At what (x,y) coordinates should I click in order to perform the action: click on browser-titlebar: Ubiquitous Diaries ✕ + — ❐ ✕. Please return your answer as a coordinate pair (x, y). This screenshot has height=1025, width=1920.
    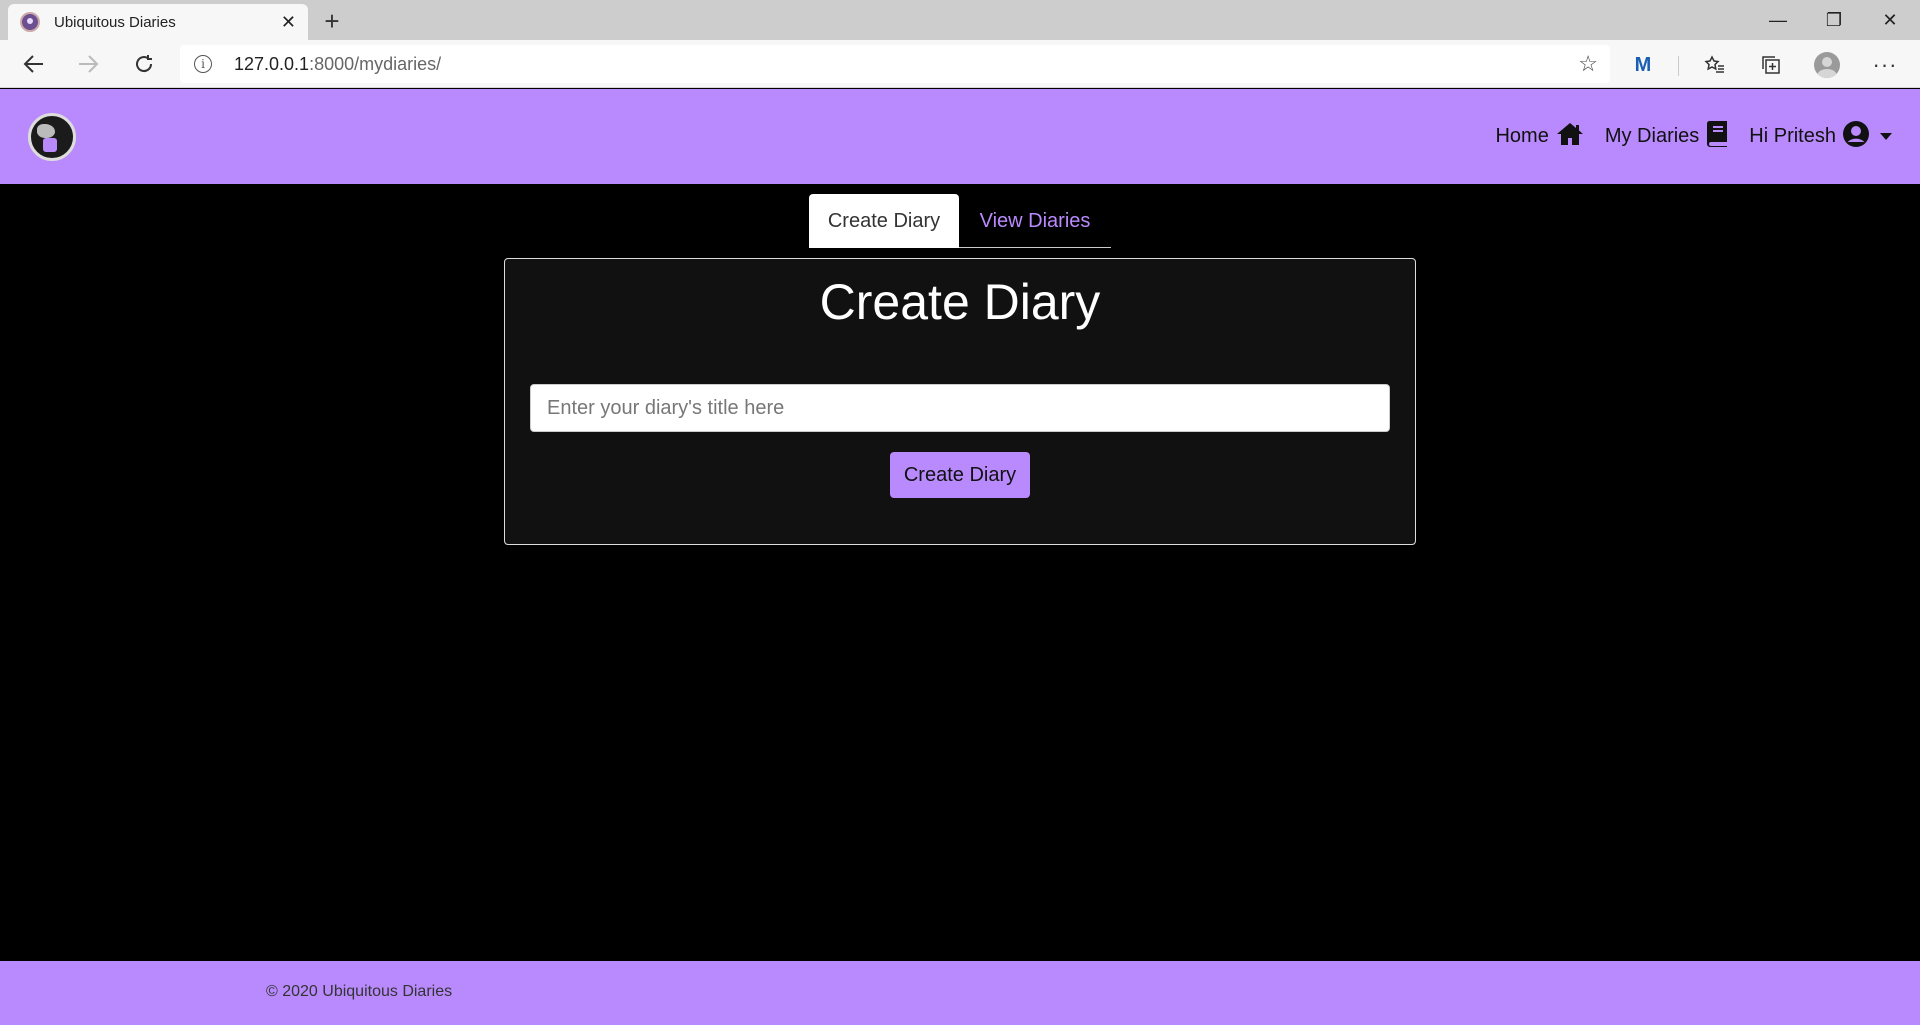
    Looking at the image, I should click on (960, 20).